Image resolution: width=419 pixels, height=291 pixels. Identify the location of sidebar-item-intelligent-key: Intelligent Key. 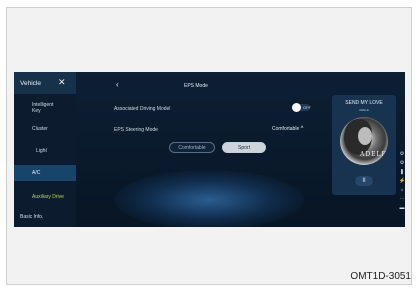
(45, 108).